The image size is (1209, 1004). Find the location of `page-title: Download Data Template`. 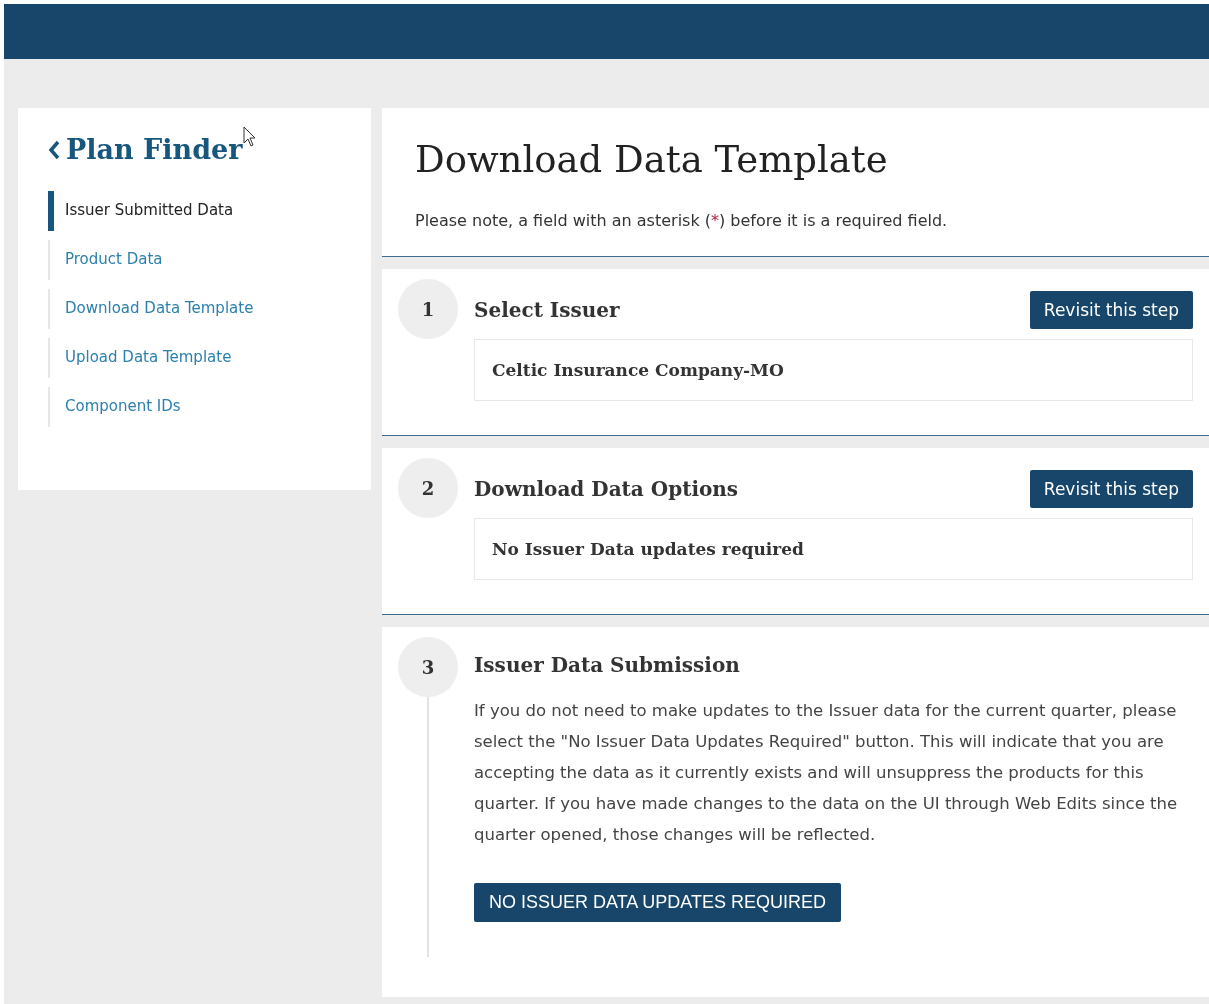

page-title: Download Data Template is located at coordinates (652, 159).